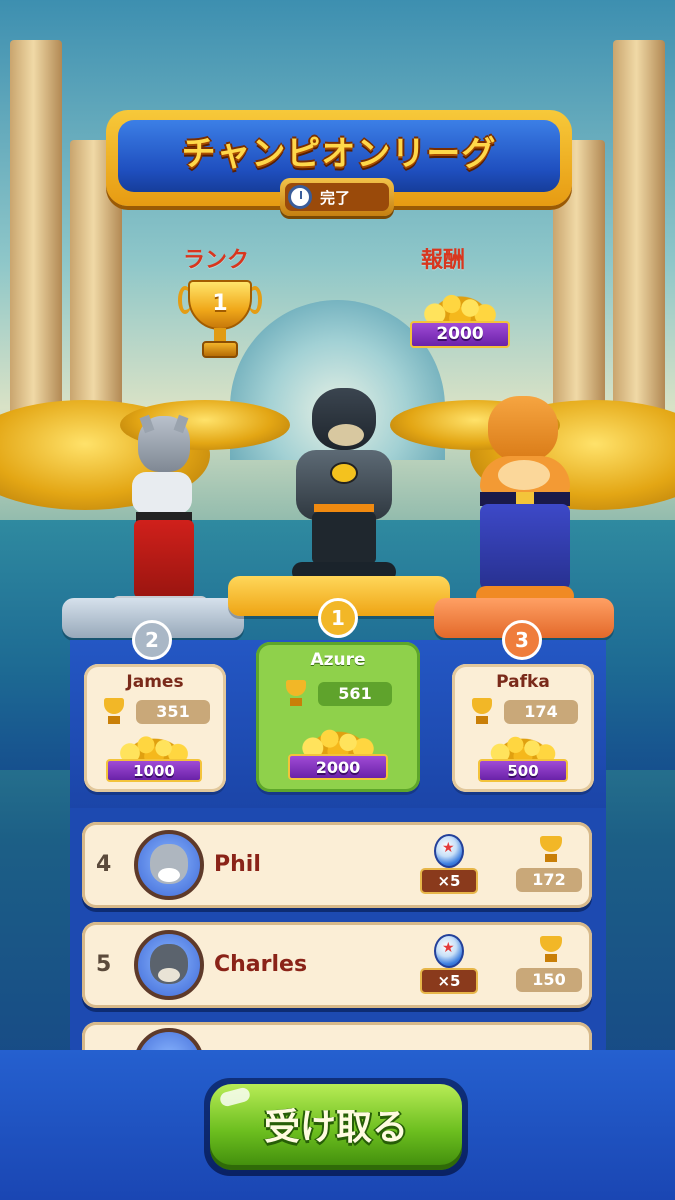 This screenshot has height=1200, width=675. Describe the element at coordinates (549, 880) in the screenshot. I see `player-trophy-count: 172` at that location.